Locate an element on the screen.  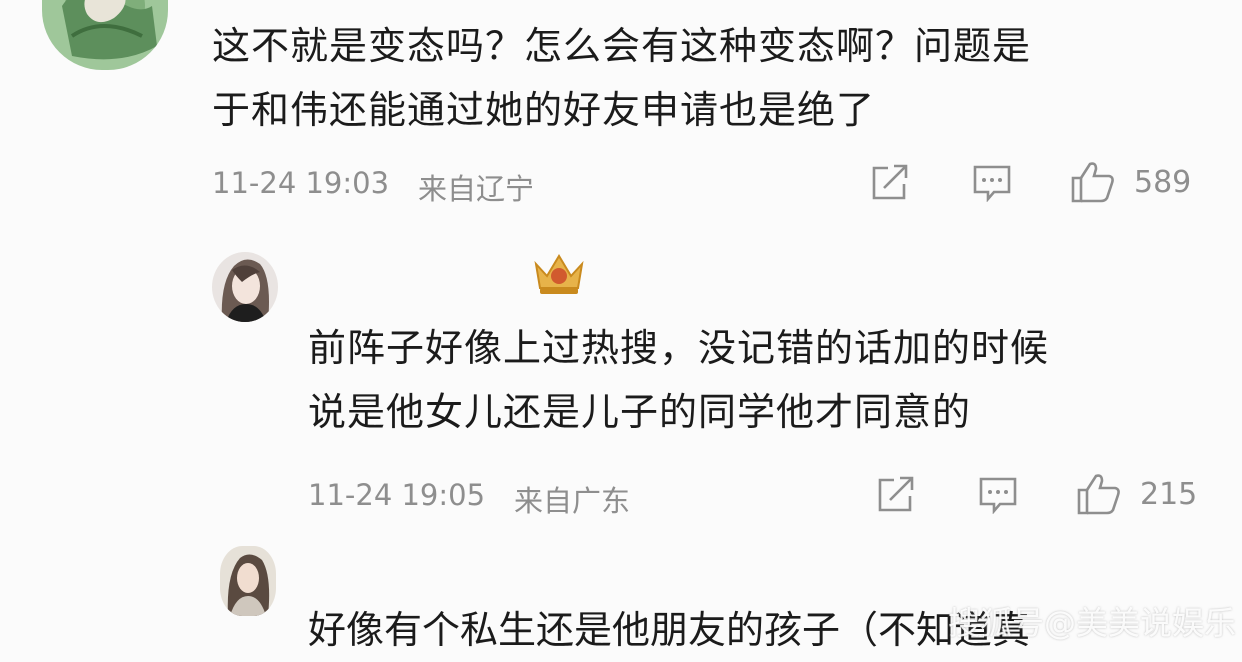
comment-timestamp: 11-24 19:05 is located at coordinates (397, 495).